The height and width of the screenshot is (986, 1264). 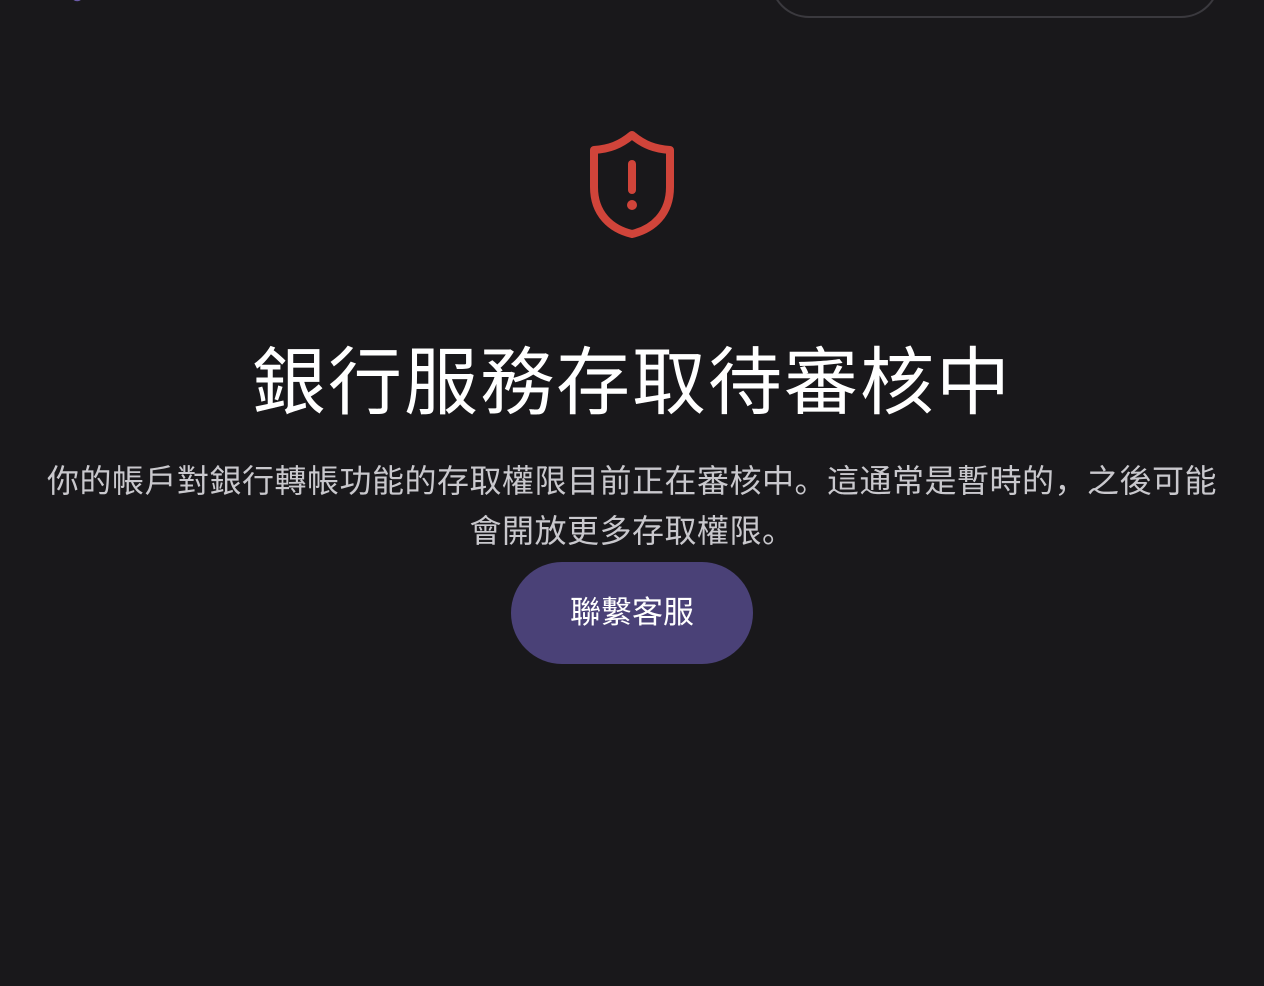 I want to click on shield-alert-icon, so click(x=632, y=184).